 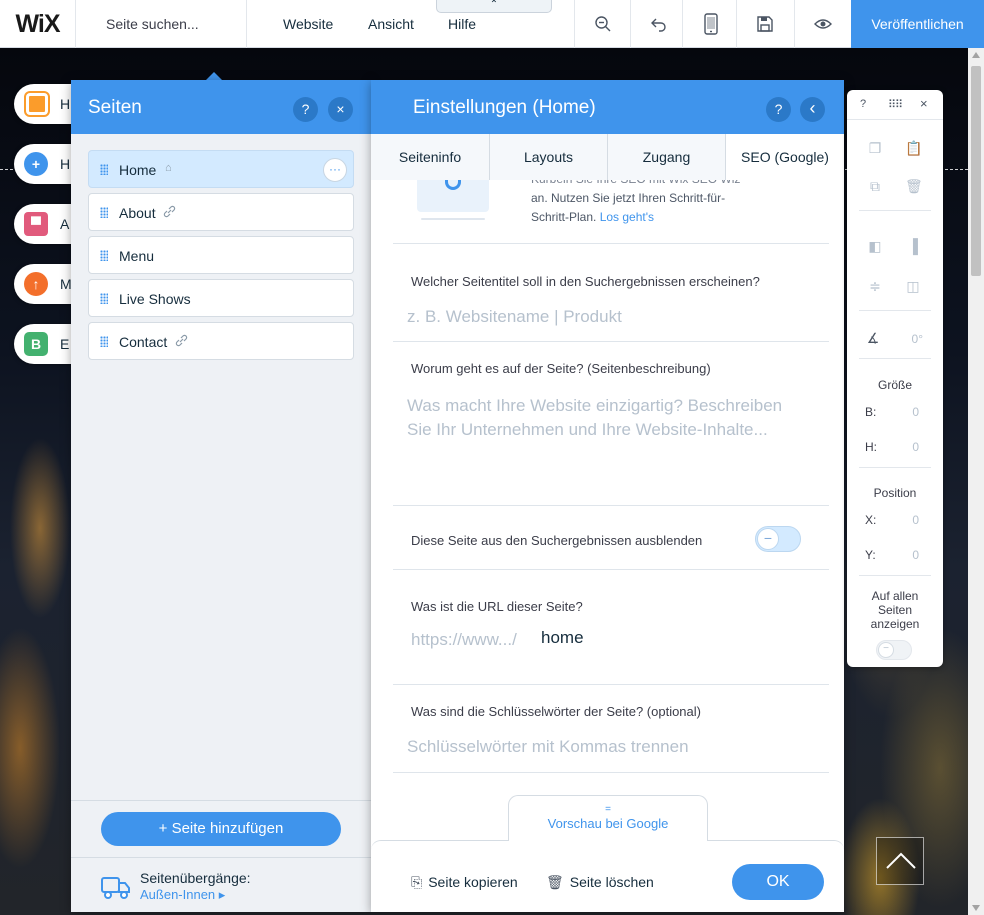 I want to click on hide-from-search-toggle: −, so click(x=778, y=539).